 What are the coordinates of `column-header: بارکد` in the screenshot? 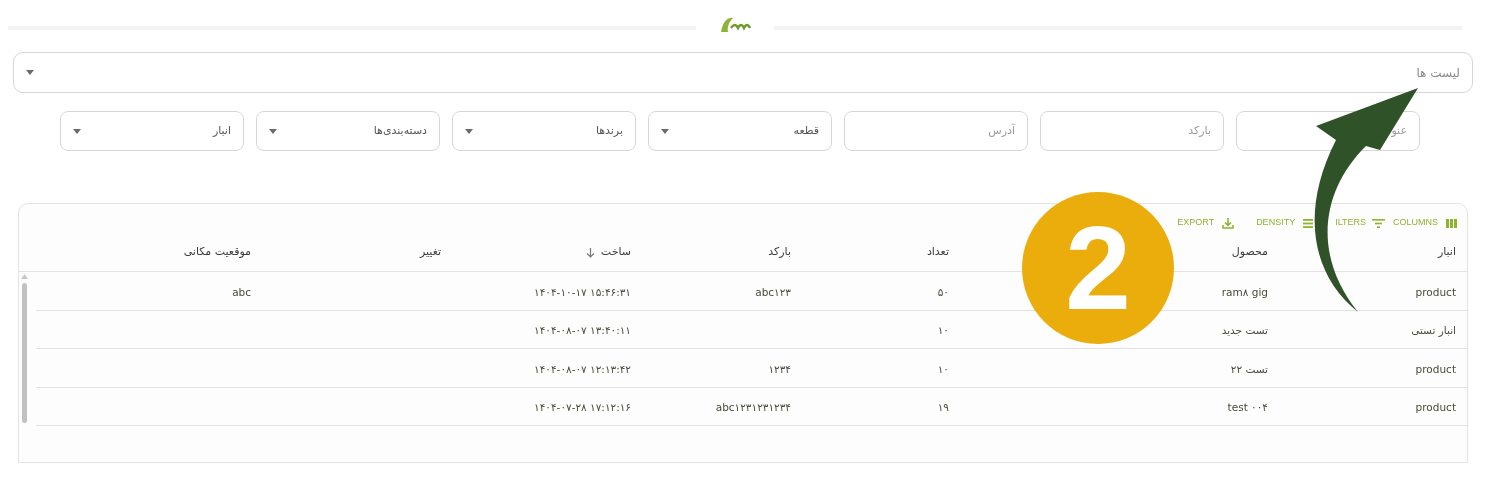 It's located at (779, 252).